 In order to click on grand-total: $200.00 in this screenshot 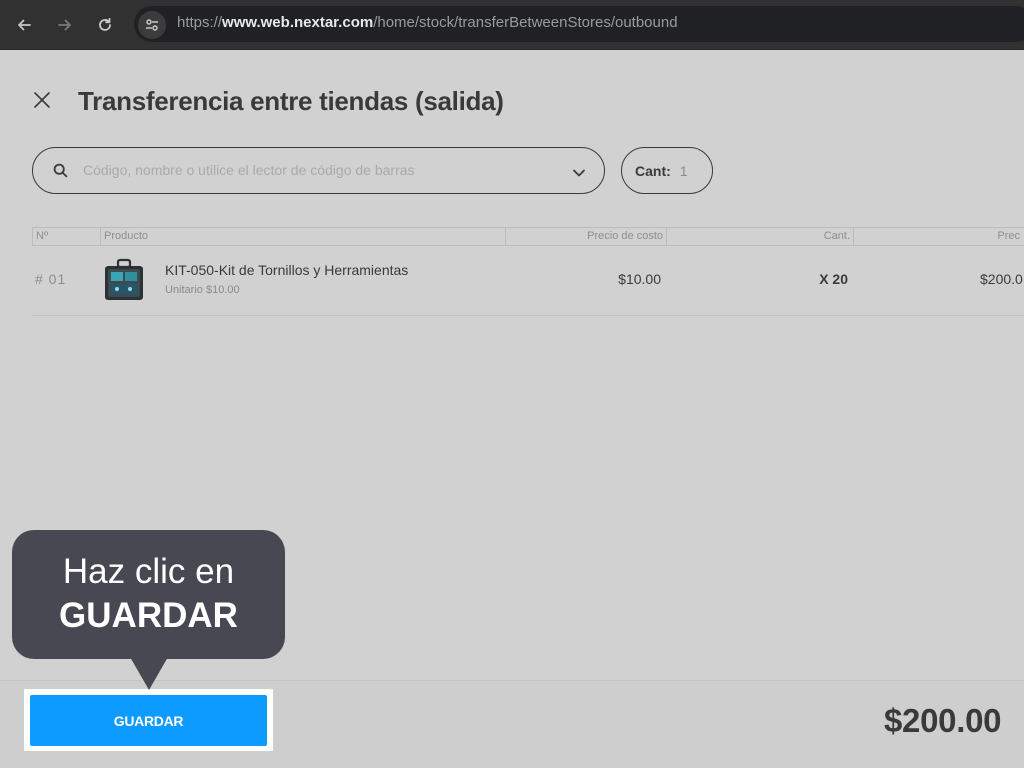, I will do `click(943, 720)`.